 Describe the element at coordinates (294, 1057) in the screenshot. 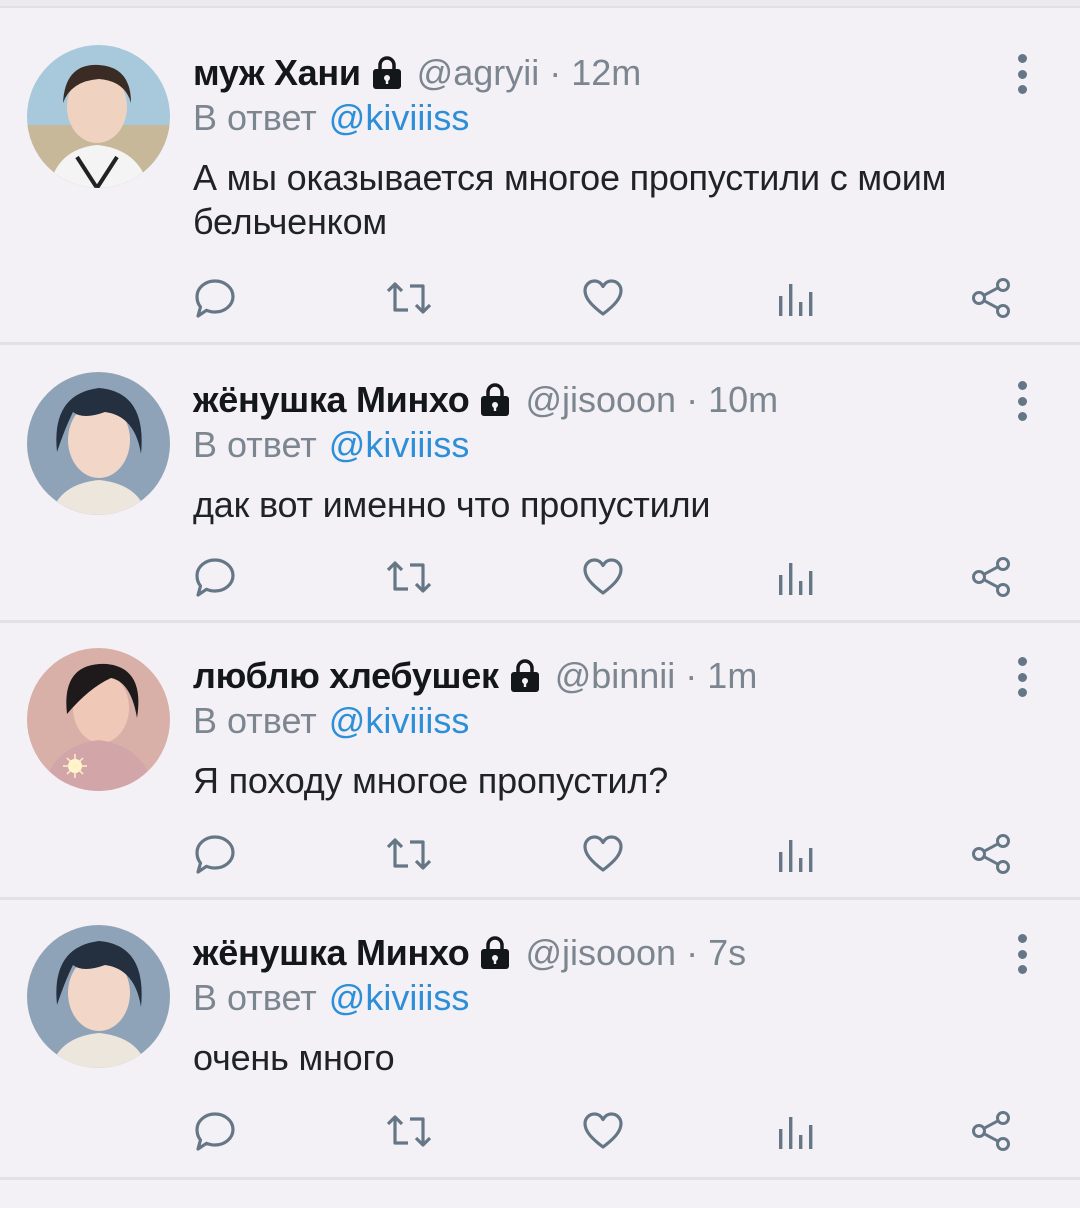

I see `tweet-text: очень много` at that location.